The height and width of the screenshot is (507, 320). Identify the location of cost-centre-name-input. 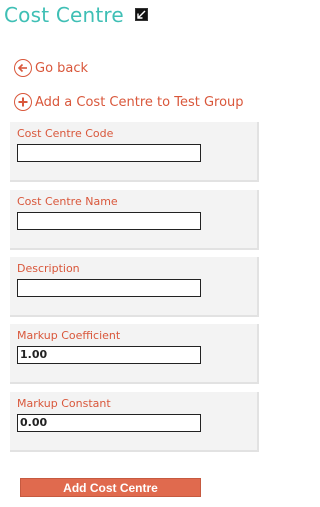
(109, 221).